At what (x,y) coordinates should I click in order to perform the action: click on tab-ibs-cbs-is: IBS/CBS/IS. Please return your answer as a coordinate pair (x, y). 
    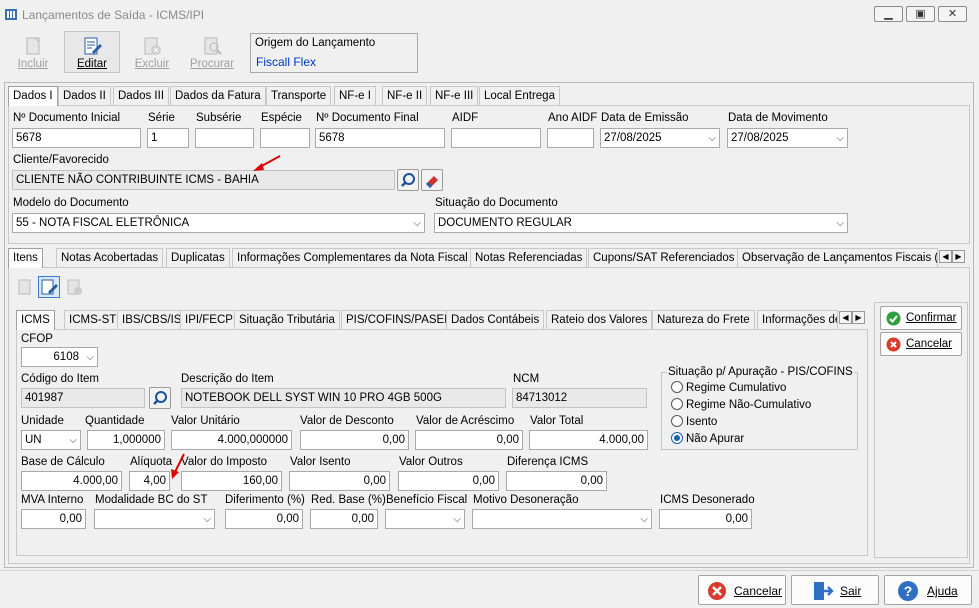
    Looking at the image, I should click on (152, 319).